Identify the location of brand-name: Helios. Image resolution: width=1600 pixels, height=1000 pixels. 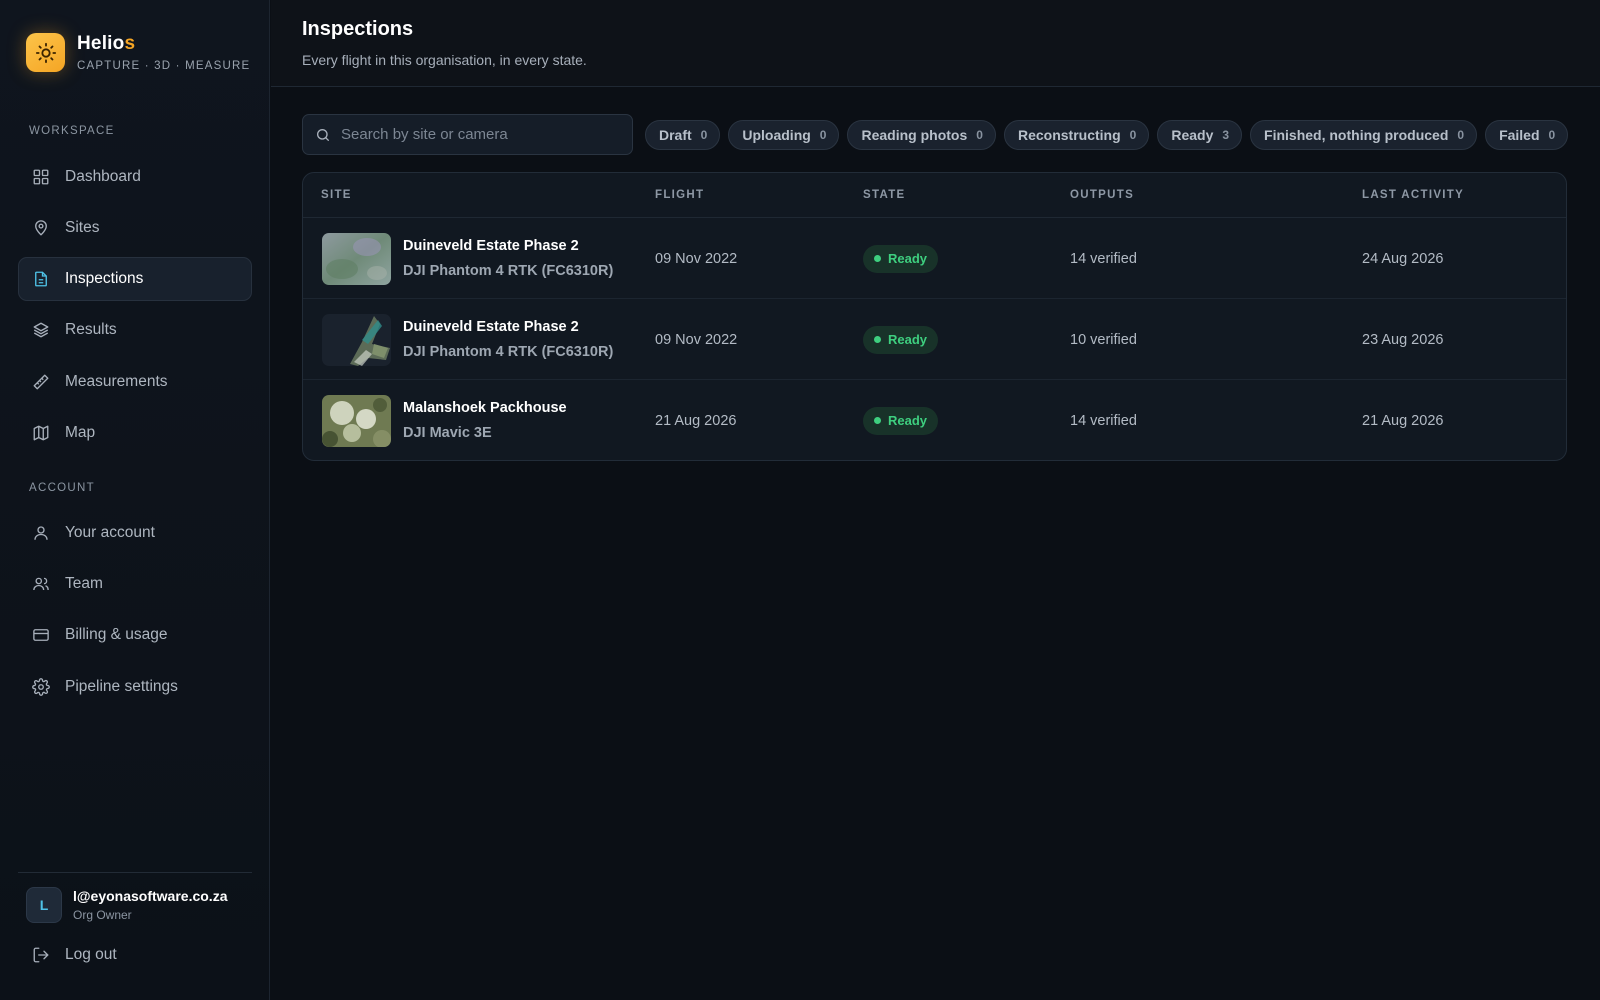
(106, 43).